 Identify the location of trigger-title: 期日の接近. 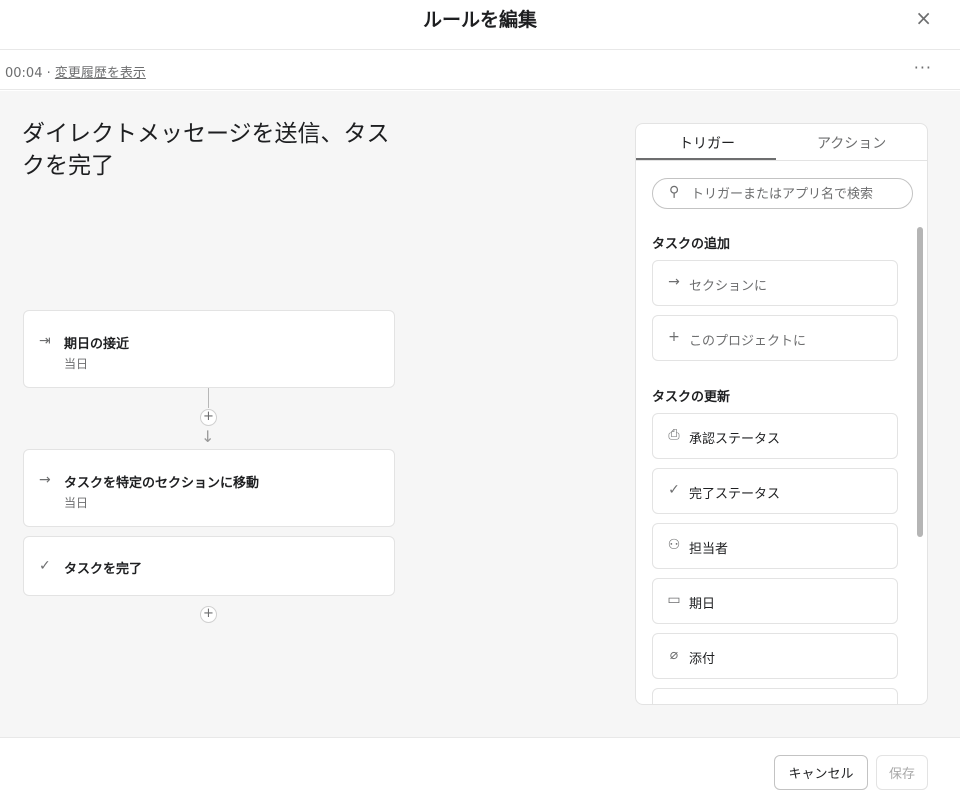
(97, 344).